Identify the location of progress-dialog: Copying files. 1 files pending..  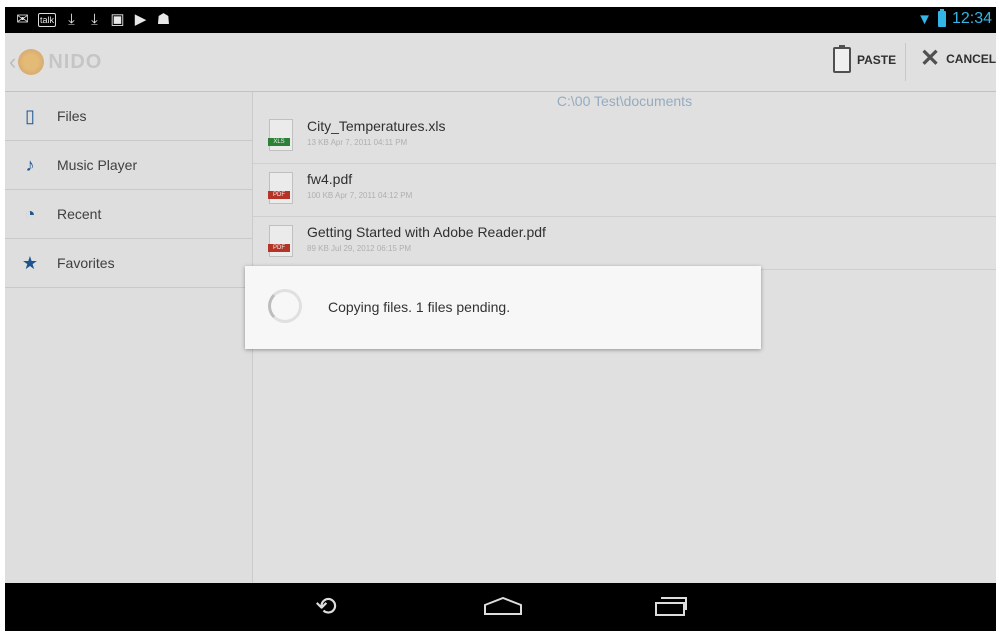
(503, 307).